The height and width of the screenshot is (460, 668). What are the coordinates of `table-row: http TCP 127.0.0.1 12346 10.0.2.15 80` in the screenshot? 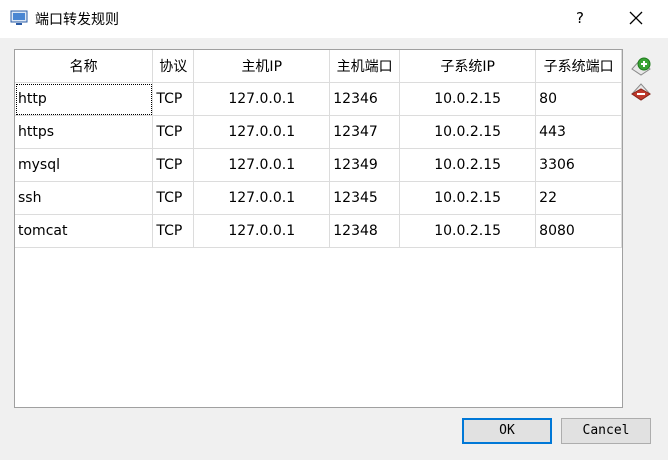 It's located at (318, 99).